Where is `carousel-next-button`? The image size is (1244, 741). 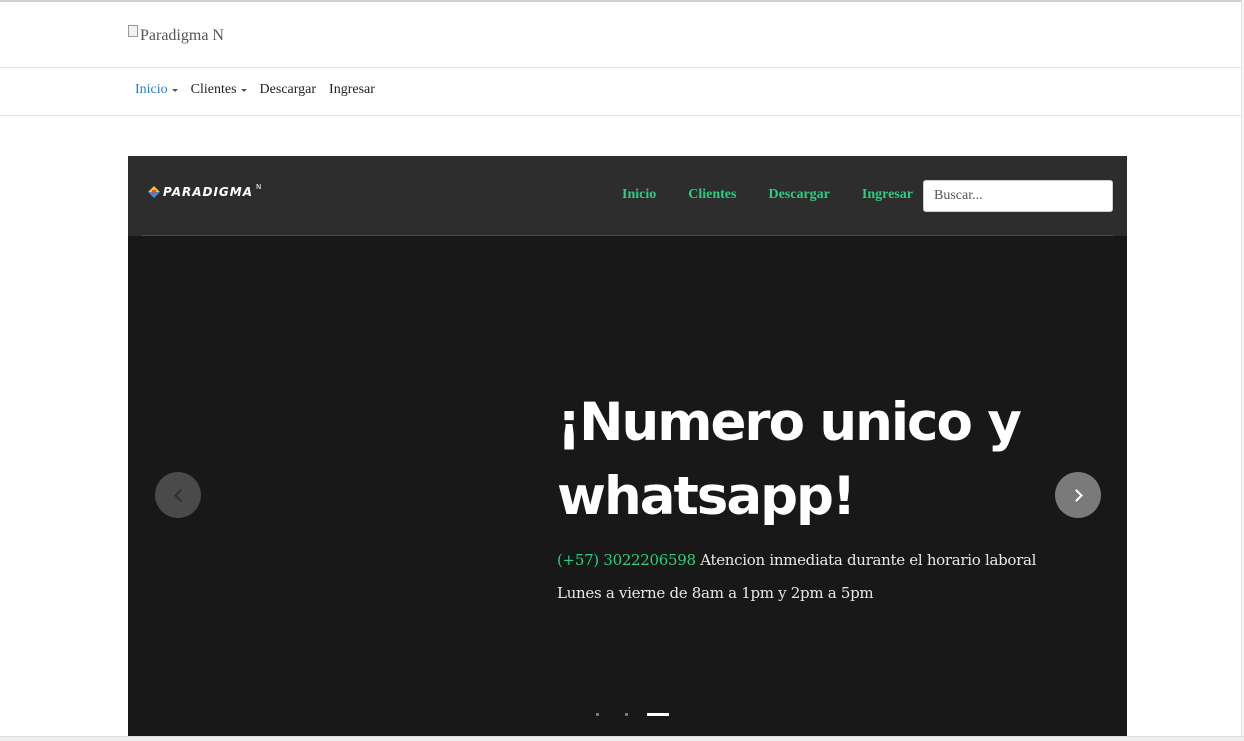 carousel-next-button is located at coordinates (1078, 495).